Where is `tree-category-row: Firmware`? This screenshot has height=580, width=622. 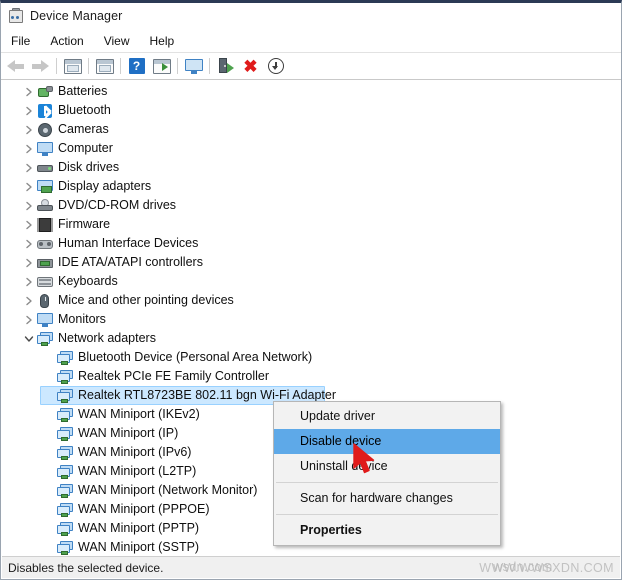
tree-category-row: Firmware is located at coordinates (311, 224).